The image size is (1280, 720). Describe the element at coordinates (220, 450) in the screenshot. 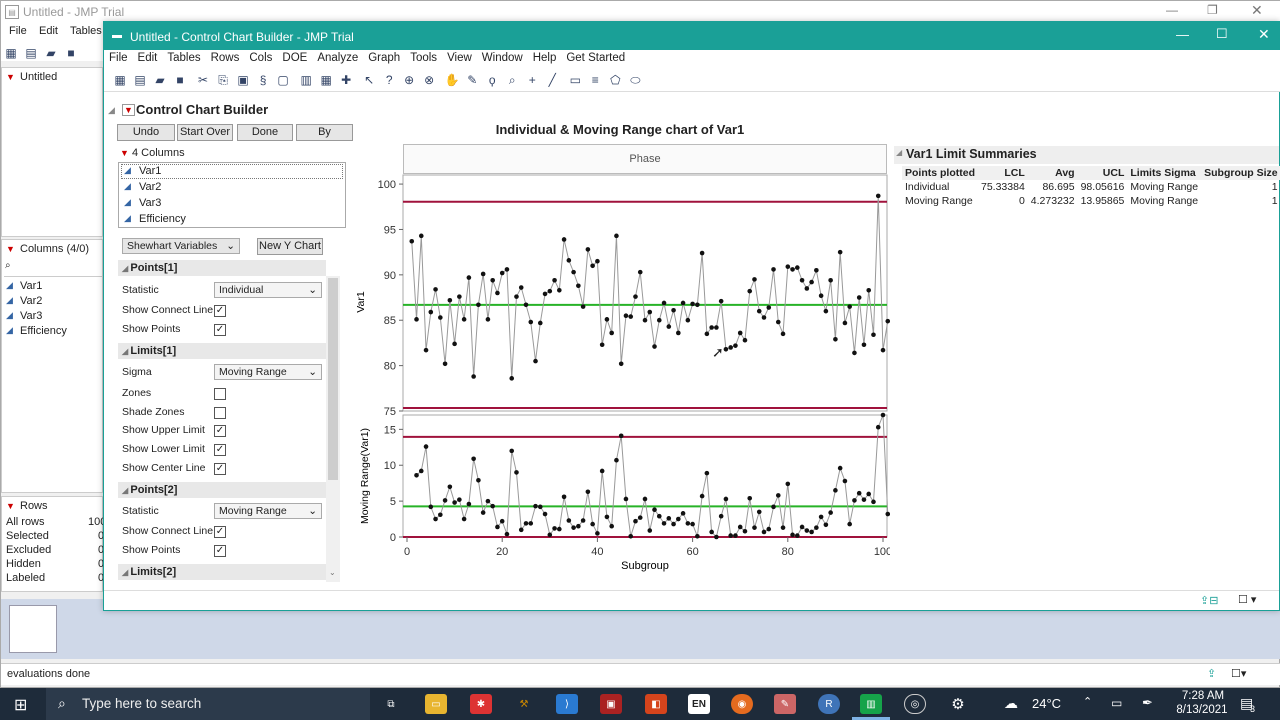

I see `lower-limit-checkbox: ✓` at that location.